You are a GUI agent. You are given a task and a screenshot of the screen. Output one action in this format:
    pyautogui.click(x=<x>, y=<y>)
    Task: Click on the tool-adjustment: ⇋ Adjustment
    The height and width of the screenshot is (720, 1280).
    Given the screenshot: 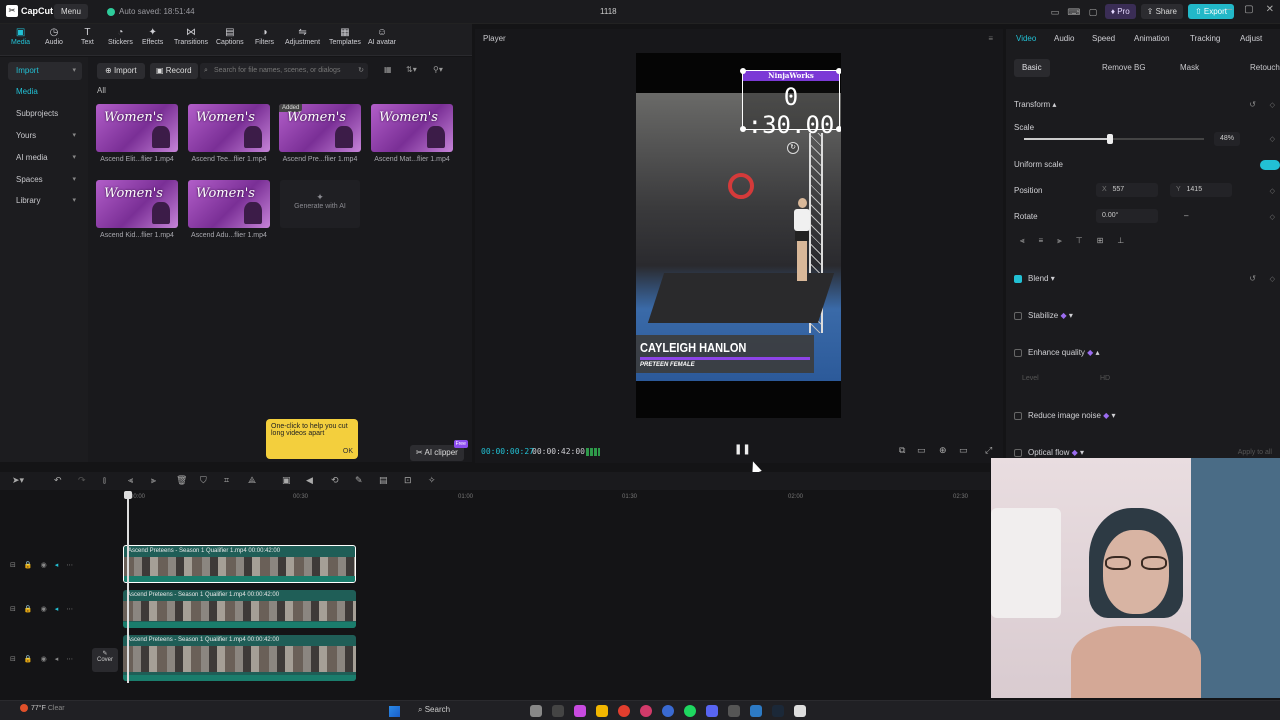 What is the action you would take?
    pyautogui.click(x=302, y=36)
    